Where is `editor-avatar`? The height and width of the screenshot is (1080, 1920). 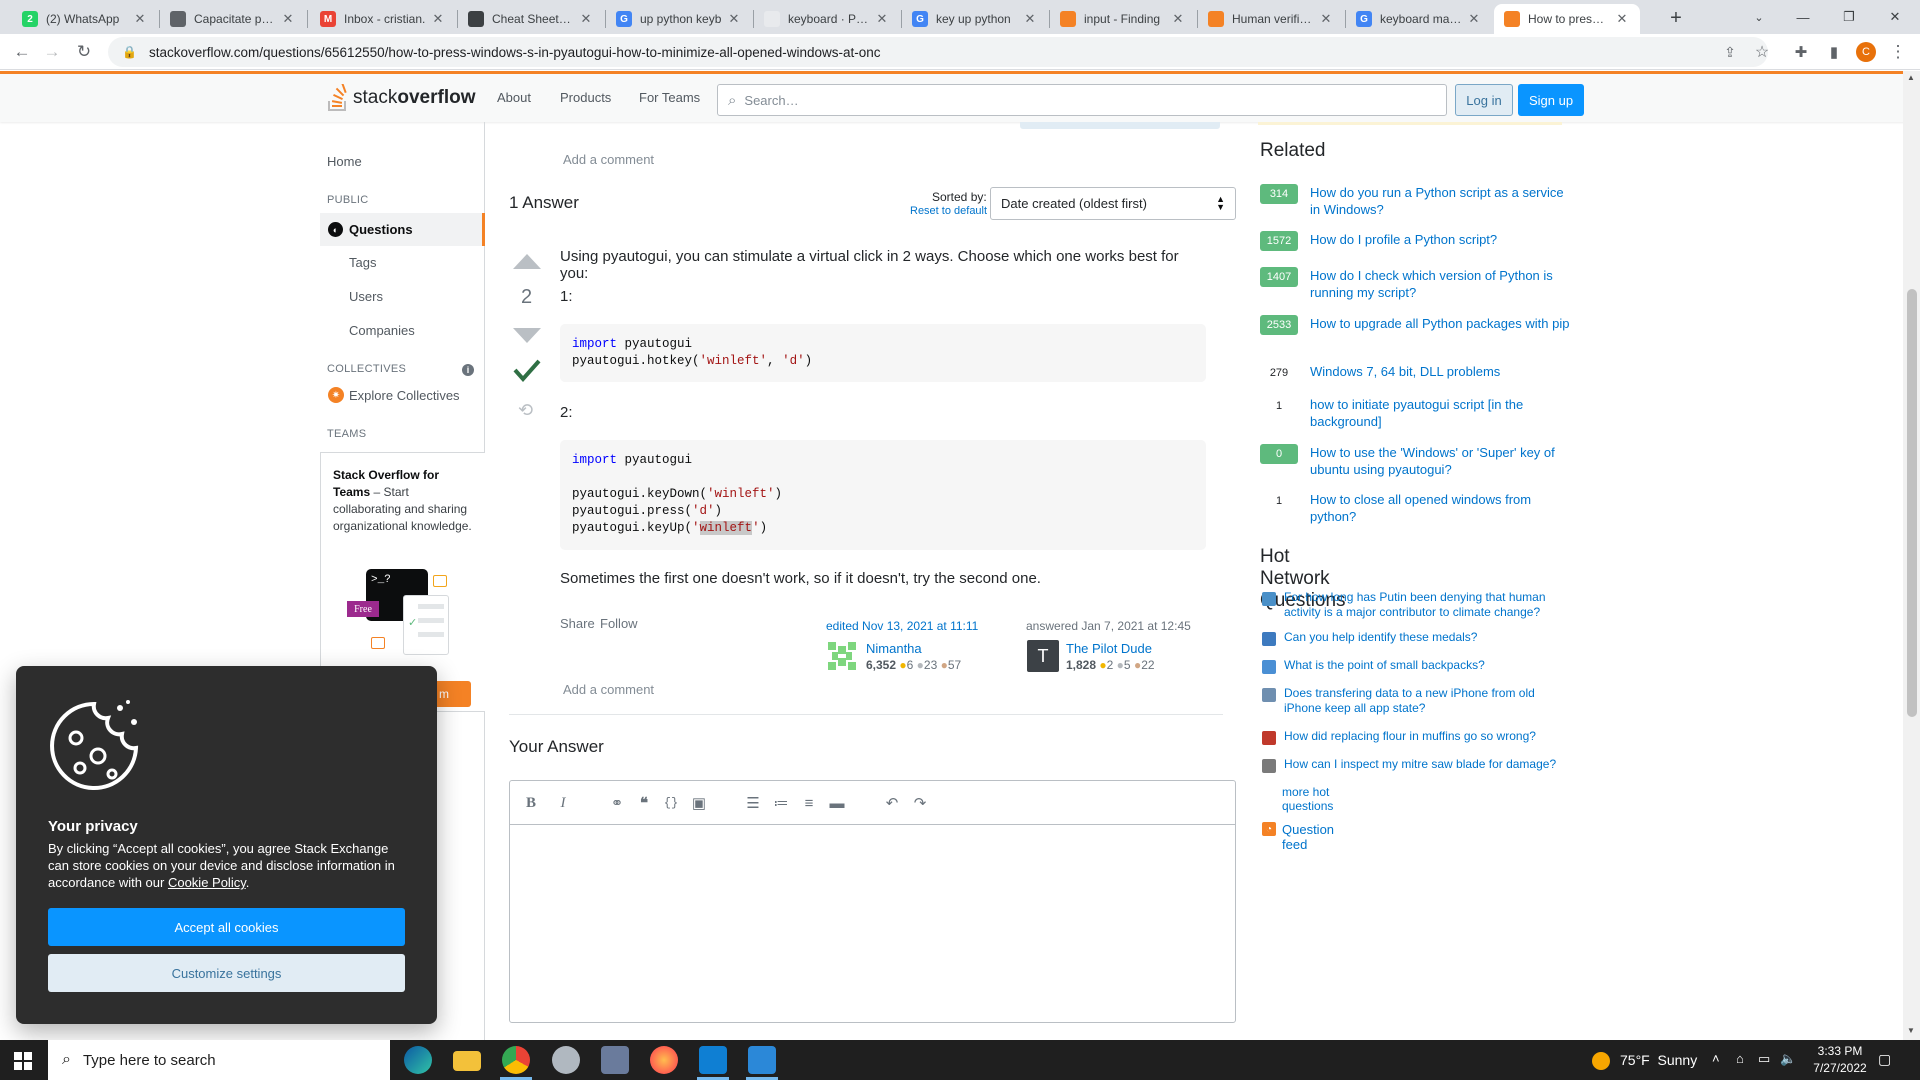 editor-avatar is located at coordinates (842, 656).